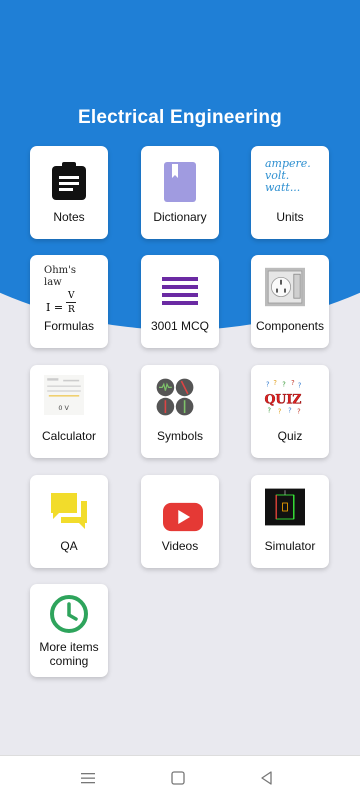  I want to click on quiz-icon: ? ? ? ? ? QUIZ ? ? ? ?, so click(290, 401).